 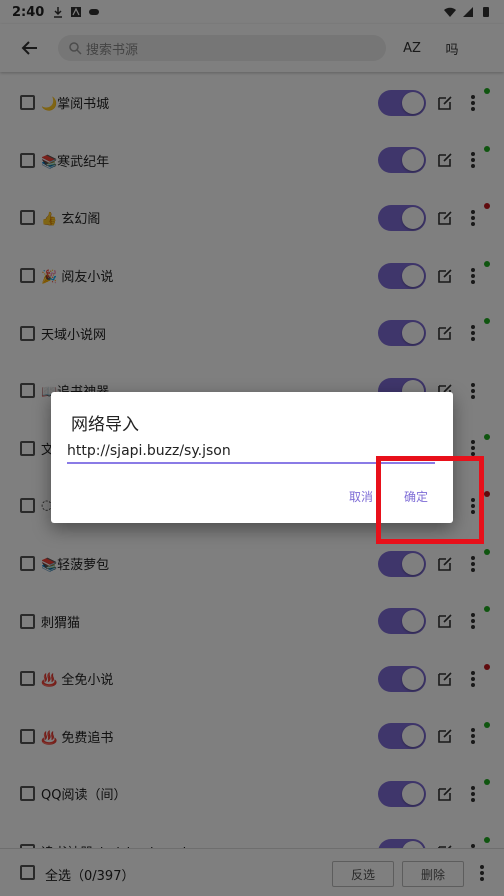 I want to click on dialog-title: 网络导入, so click(x=105, y=425).